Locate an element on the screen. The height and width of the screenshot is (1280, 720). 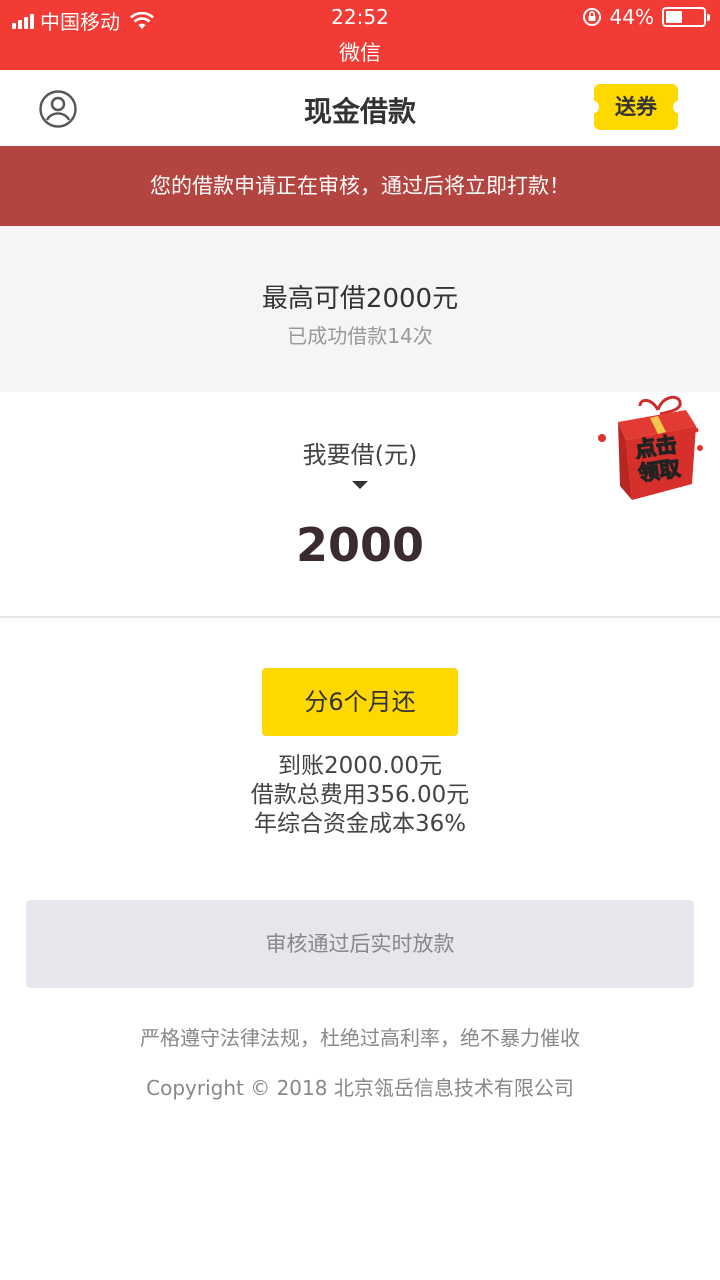
annual-cost-text: 年综合资金成本36% is located at coordinates (360, 824).